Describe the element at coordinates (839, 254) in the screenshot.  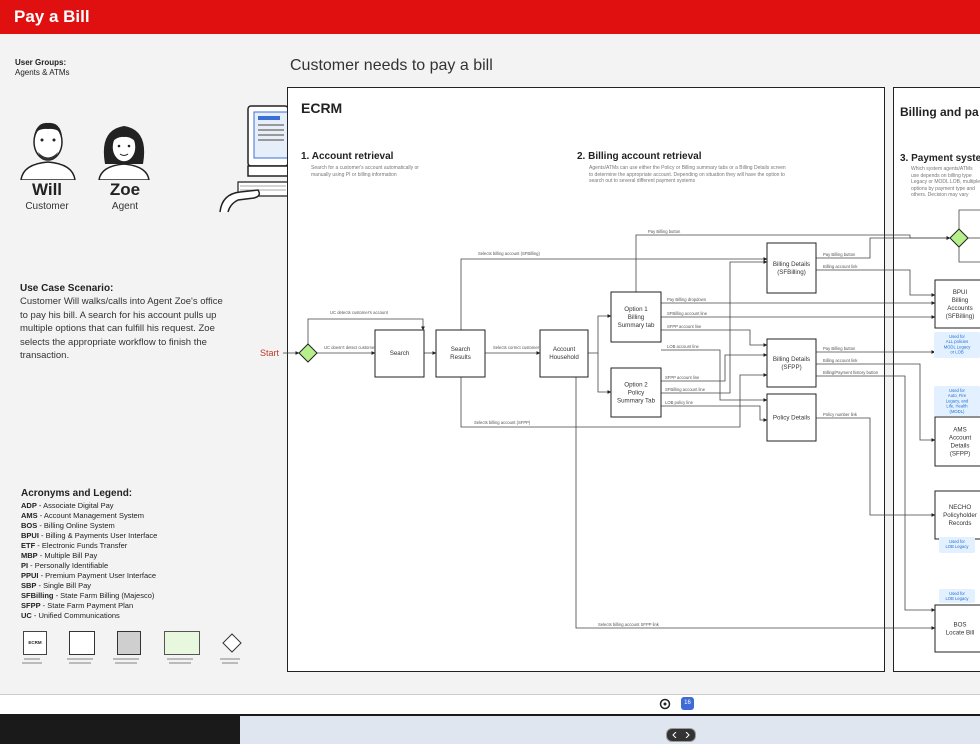
I see `edge-label-pay-billing-button-2: Pay Billing button` at that location.